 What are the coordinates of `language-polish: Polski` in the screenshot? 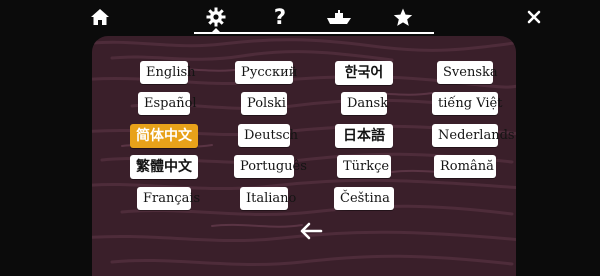 It's located at (264, 103).